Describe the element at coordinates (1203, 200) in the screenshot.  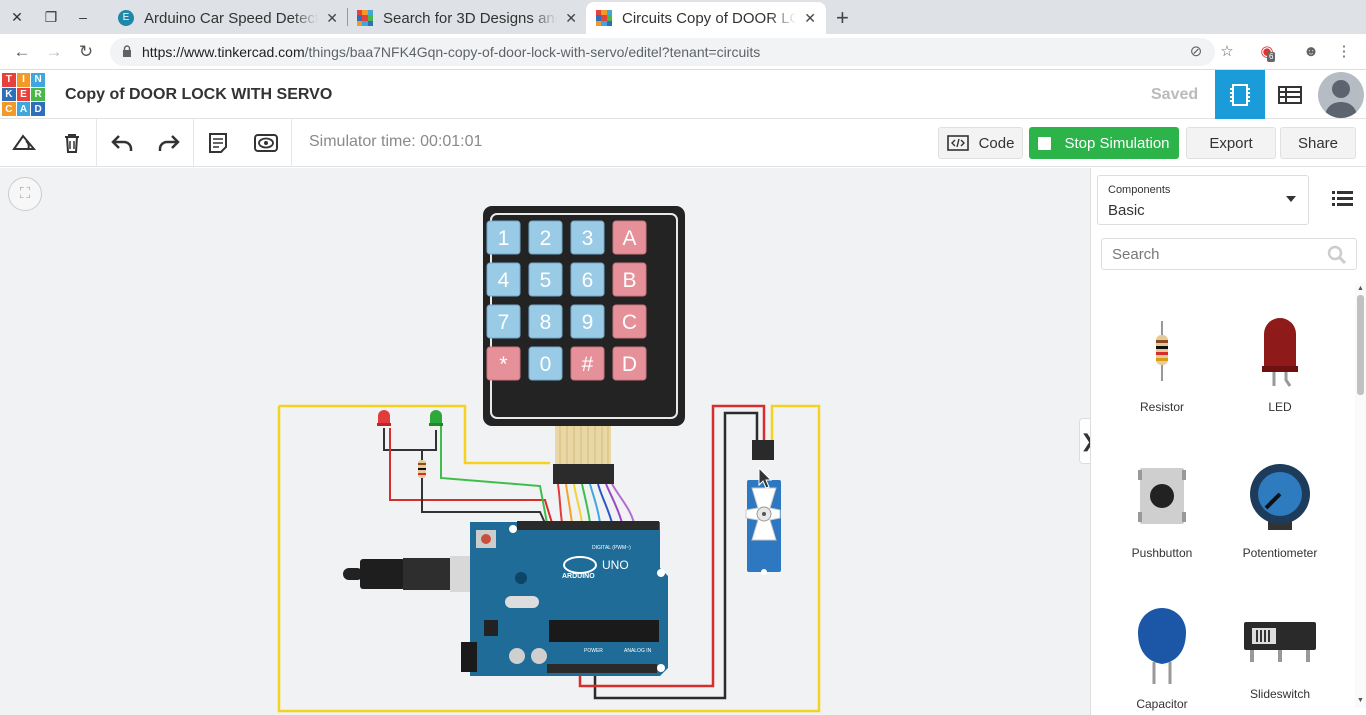
I see `components-dropdown: Components Basic` at that location.